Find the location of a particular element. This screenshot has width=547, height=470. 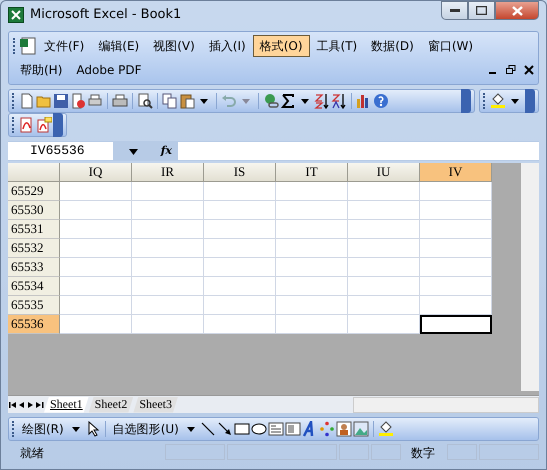

menu-item: 插入(I) is located at coordinates (227, 46).